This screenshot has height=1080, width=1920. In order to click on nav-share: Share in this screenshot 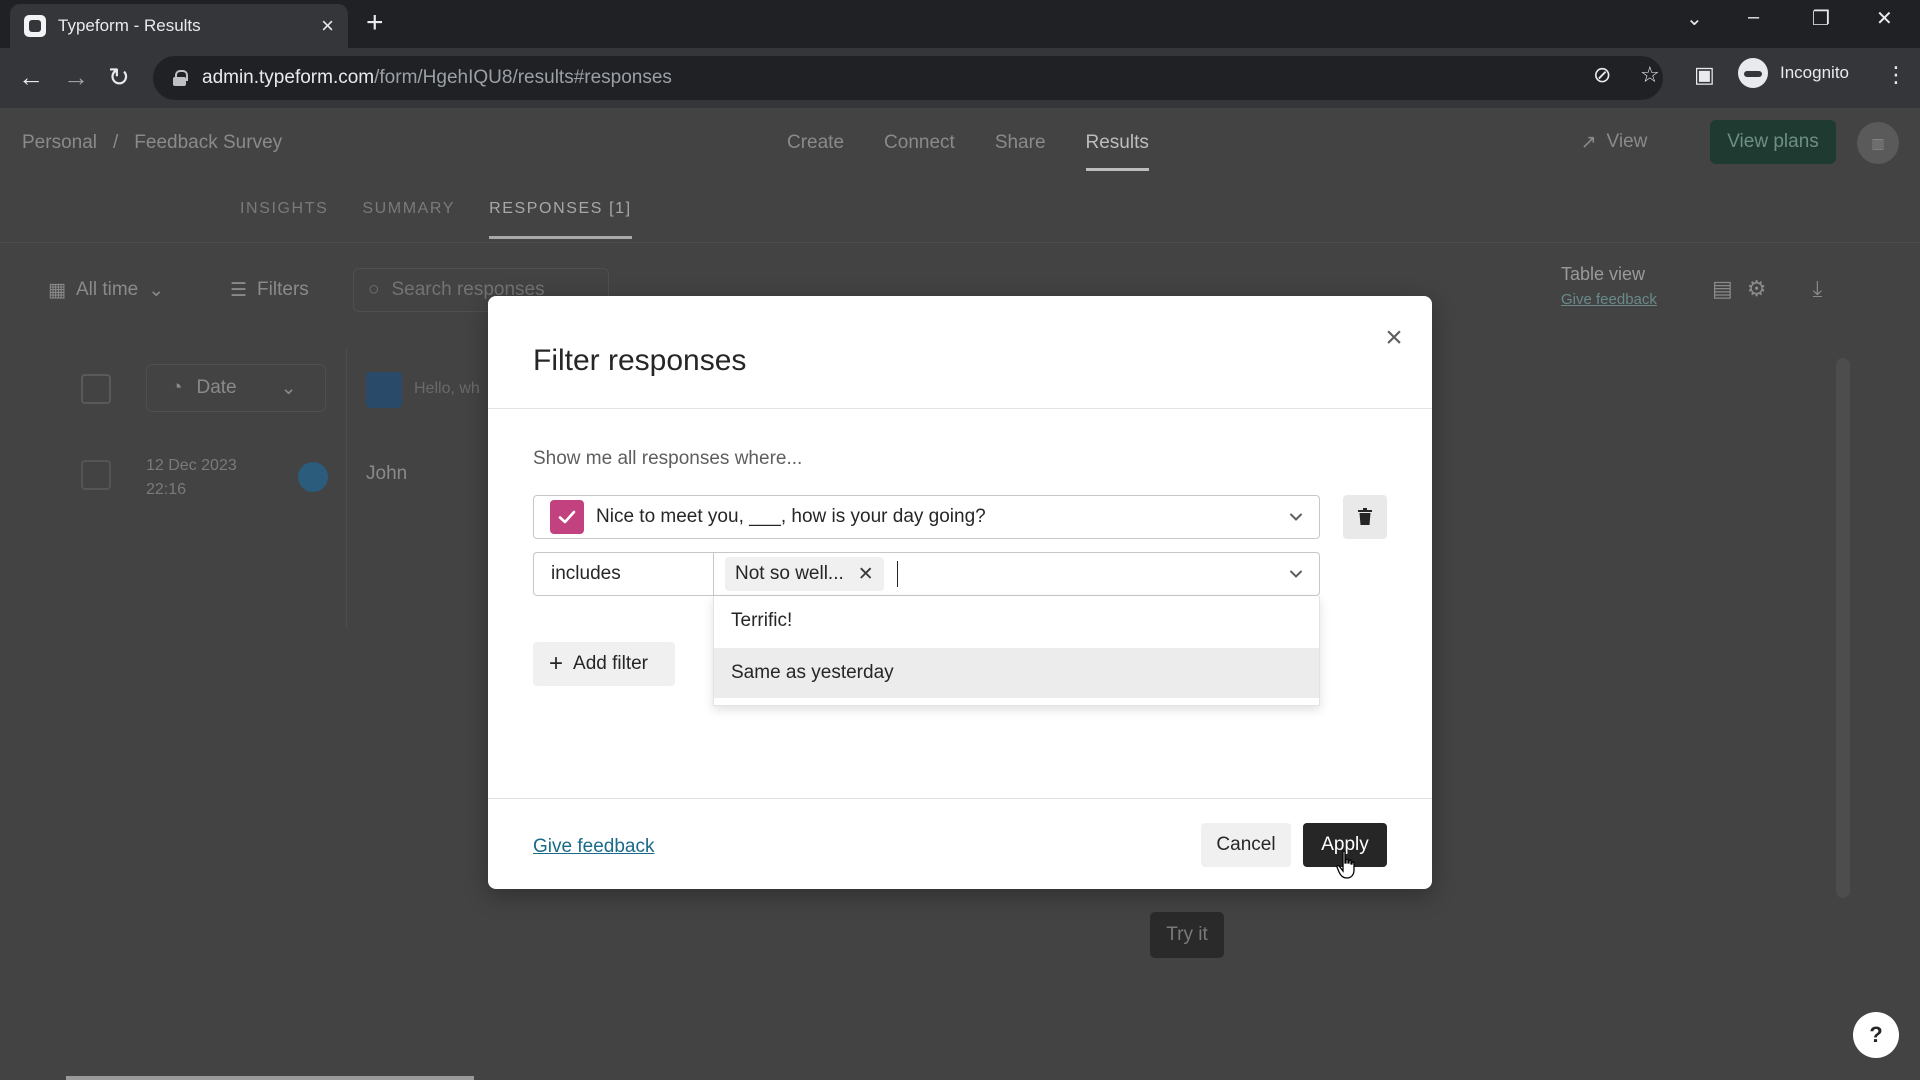, I will do `click(1020, 151)`.